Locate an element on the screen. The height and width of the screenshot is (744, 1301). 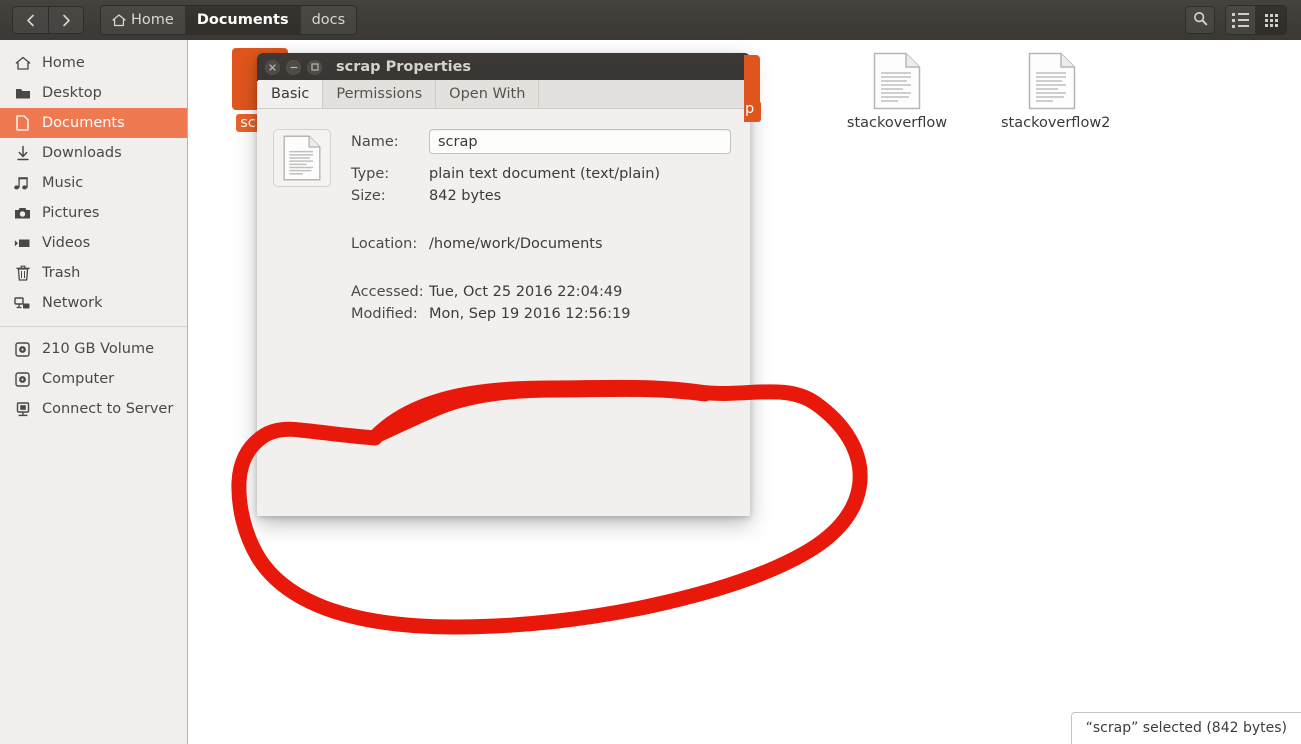
file-name-label: stackoverflow is located at coordinates (897, 123).